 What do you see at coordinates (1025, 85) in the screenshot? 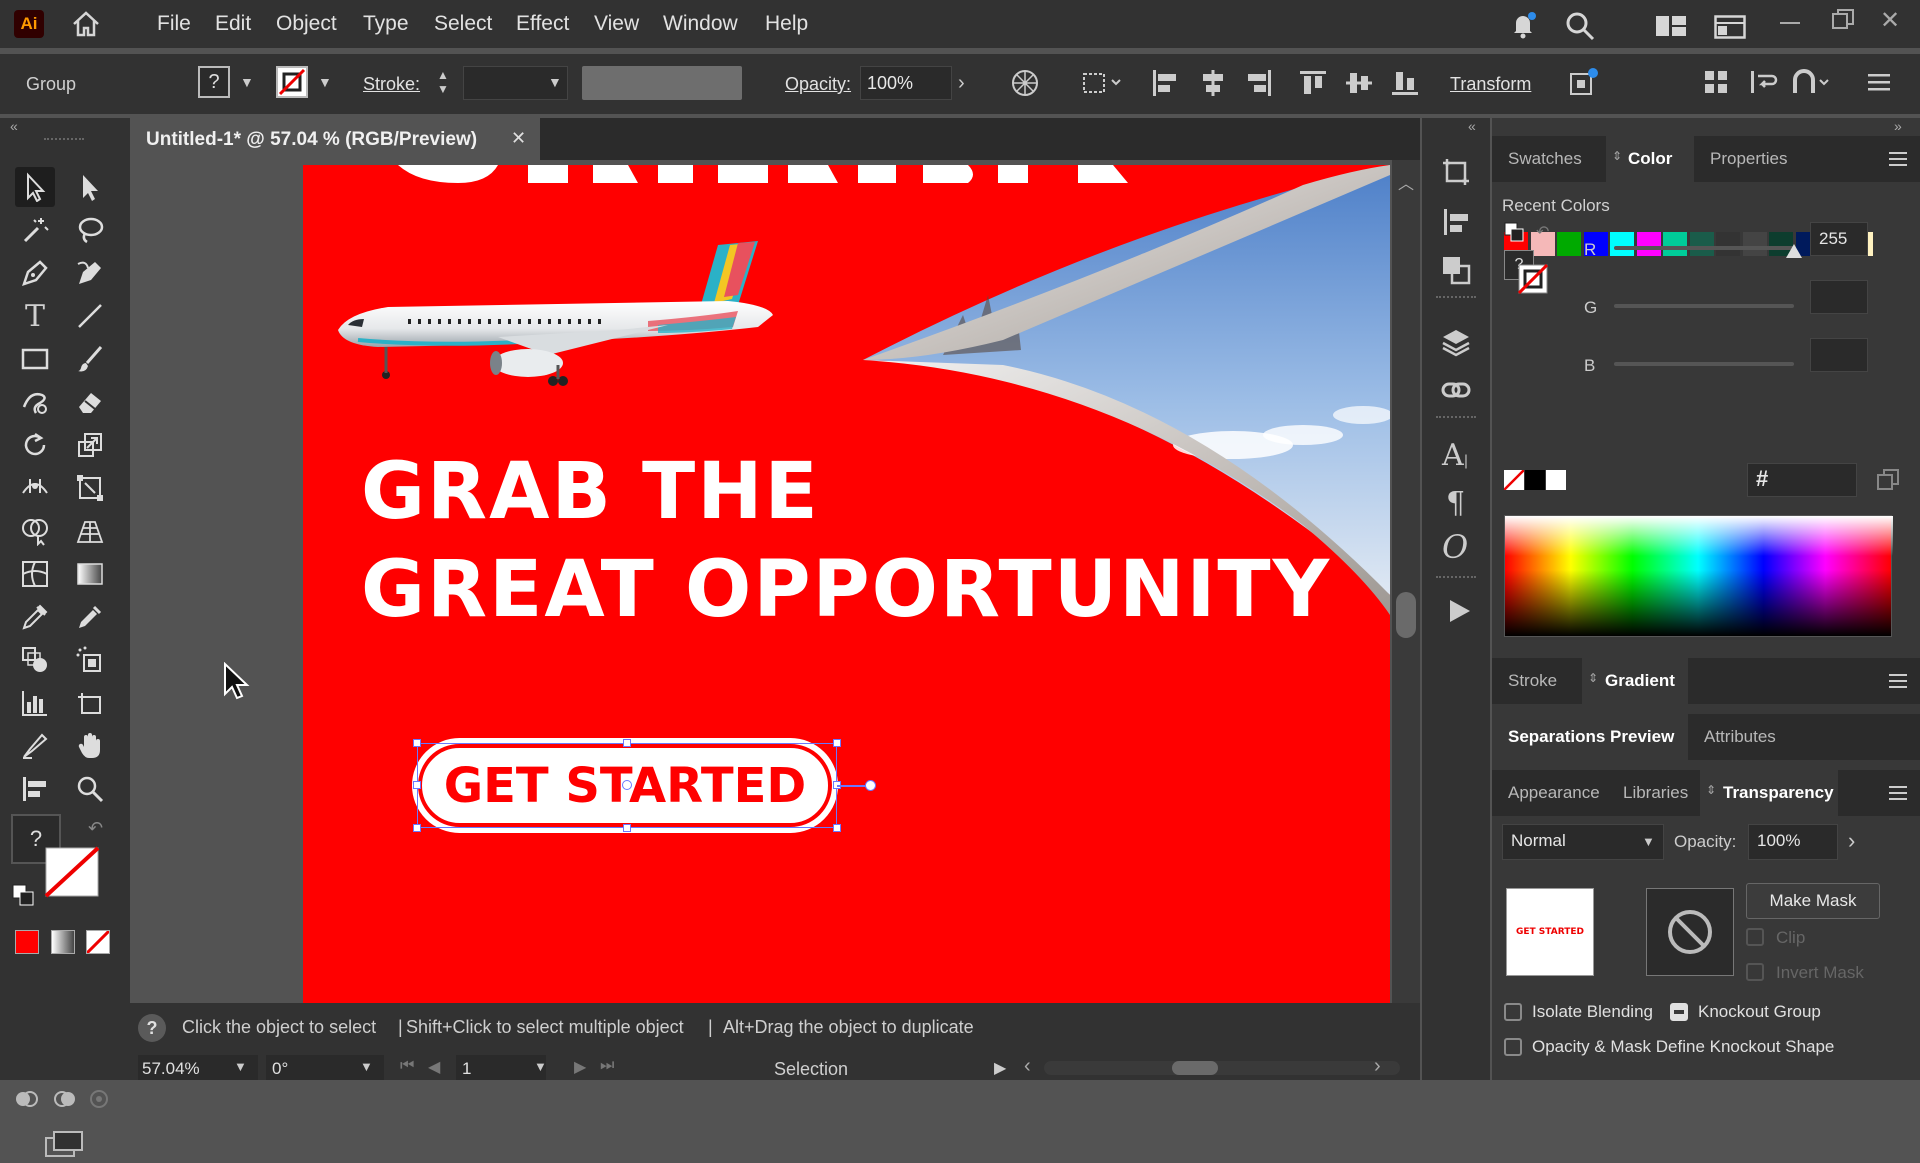
I see `recolor-artwork-icon` at bounding box center [1025, 85].